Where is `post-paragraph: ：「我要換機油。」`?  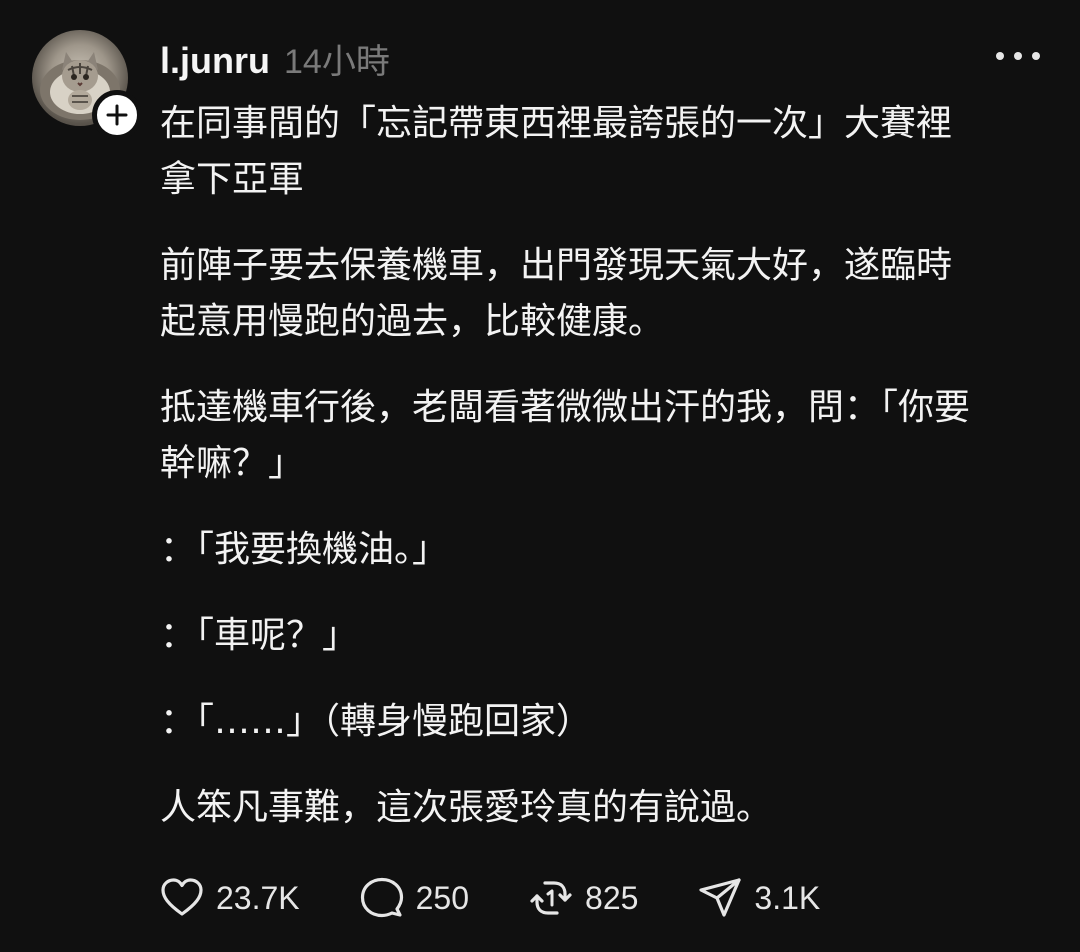 post-paragraph: ：「我要換機油。」 is located at coordinates (304, 549).